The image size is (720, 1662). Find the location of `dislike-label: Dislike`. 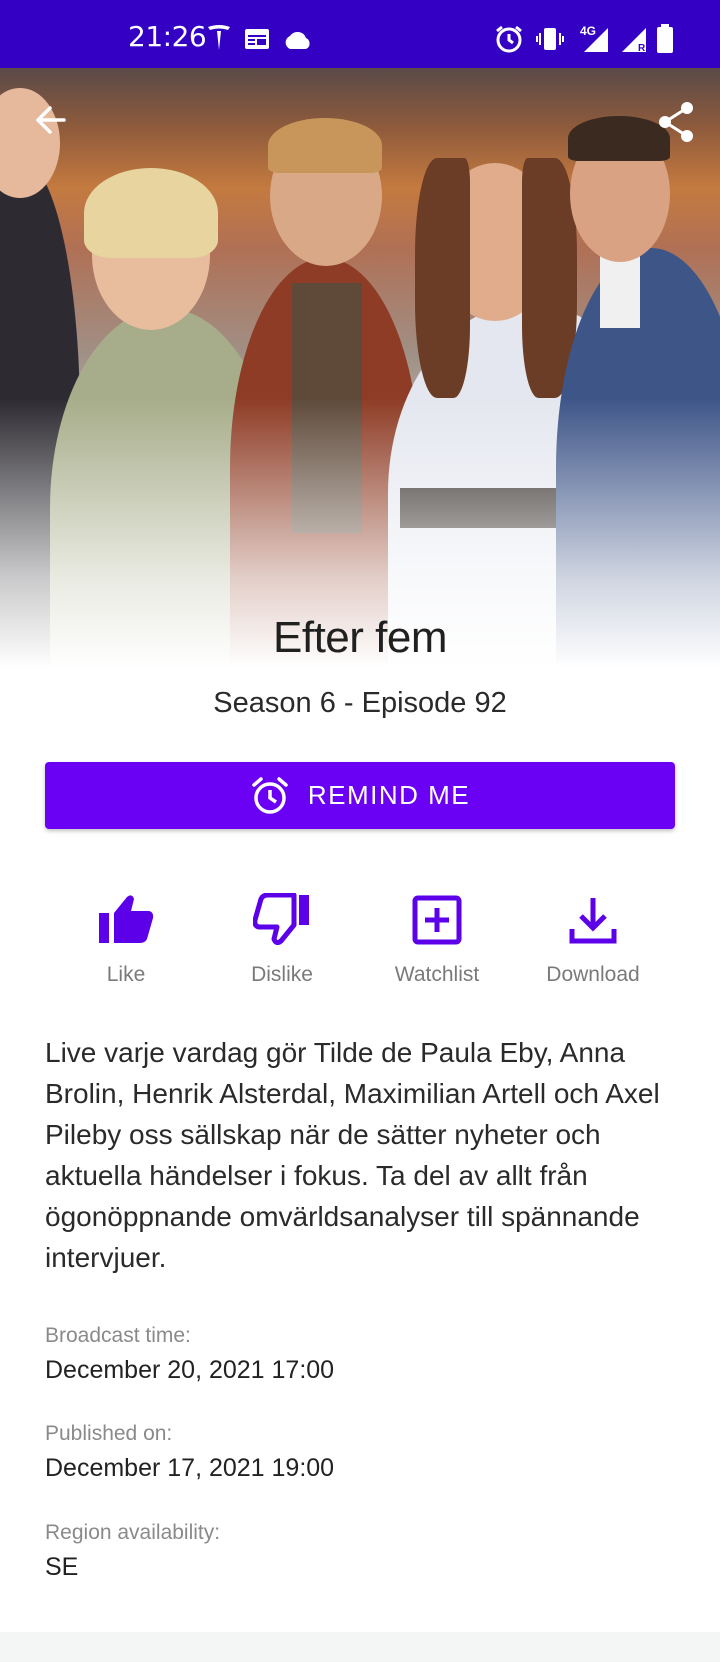

dislike-label: Dislike is located at coordinates (282, 974).